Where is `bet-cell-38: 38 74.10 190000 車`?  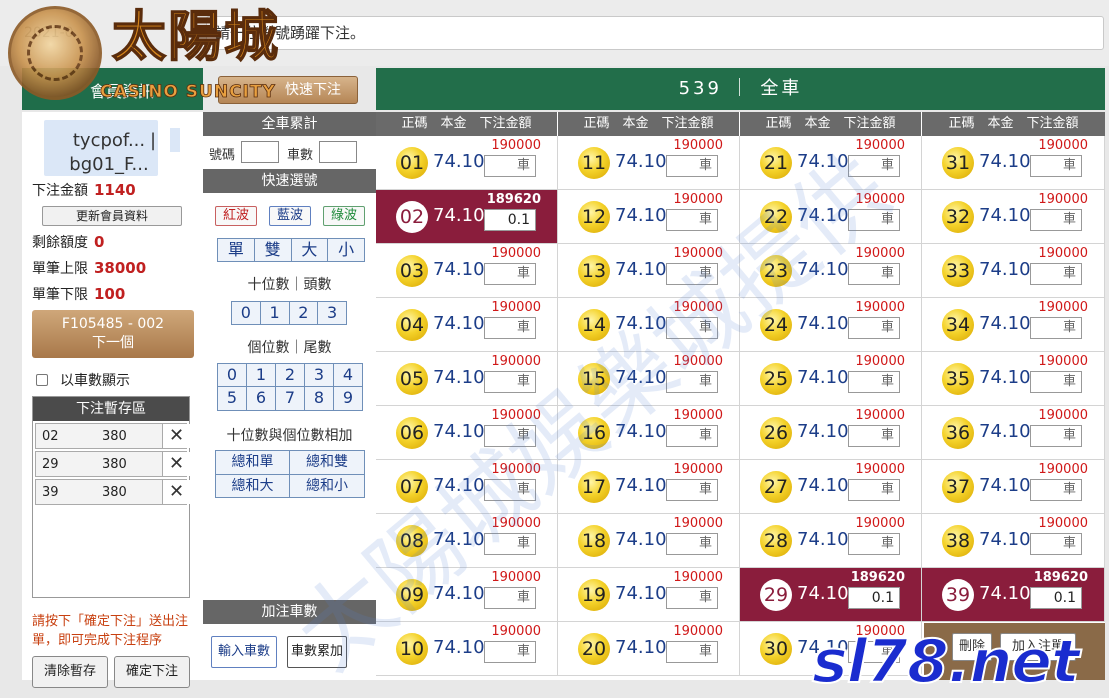
bet-cell-38: 38 74.10 190000 車 is located at coordinates (1013, 541).